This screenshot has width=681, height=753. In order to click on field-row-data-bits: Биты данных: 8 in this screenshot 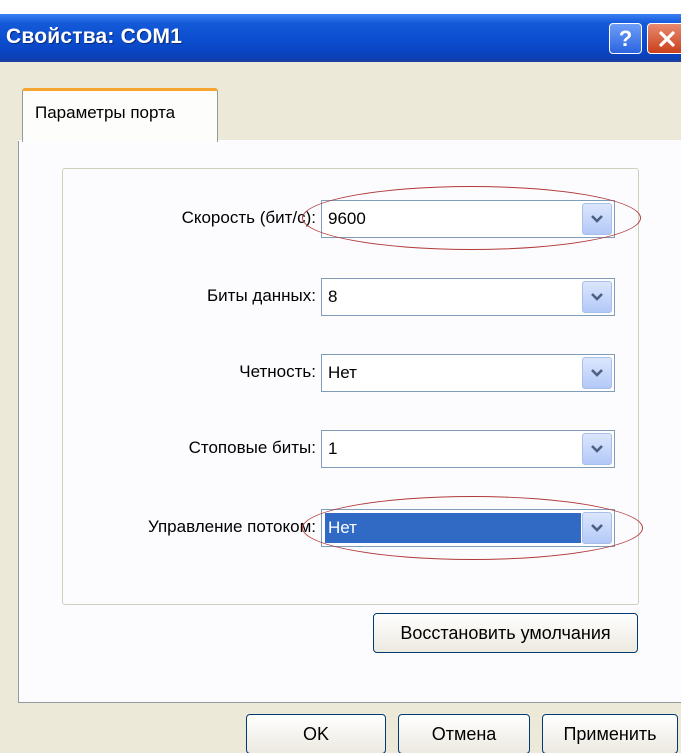, I will do `click(340, 298)`.